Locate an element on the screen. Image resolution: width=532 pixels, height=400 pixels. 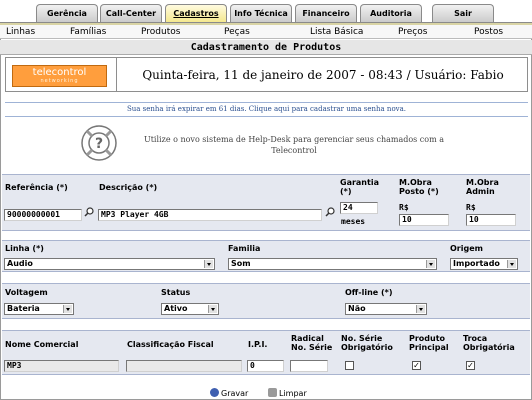
offline-label: Off-line (*) is located at coordinates (369, 292).